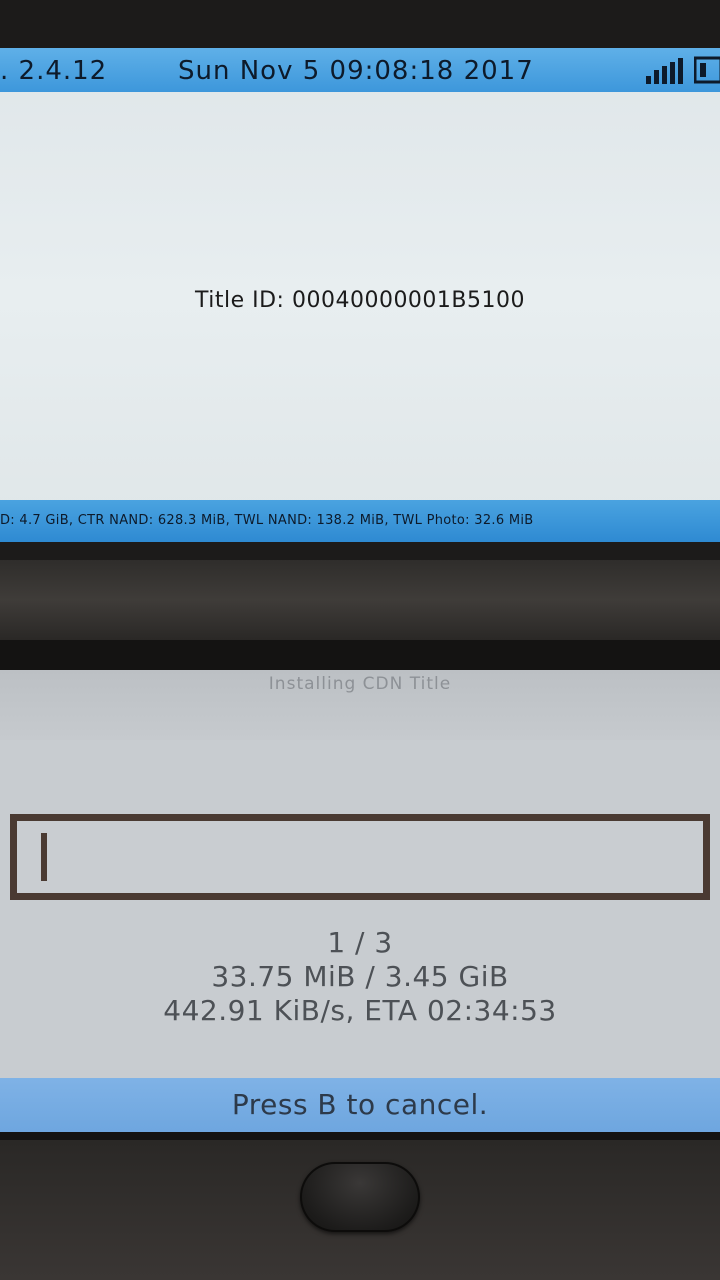 The image size is (720, 1280). Describe the element at coordinates (707, 70) in the screenshot. I see `battery-icon` at that location.